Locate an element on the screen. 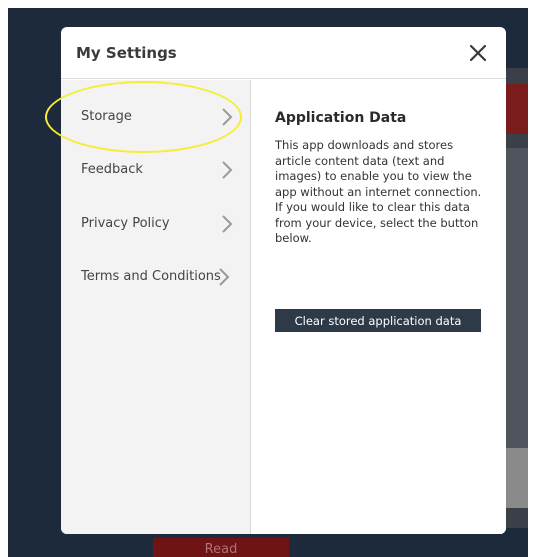 This screenshot has width=536, height=557. sidebar-item-terms-and-conditions: Terms and Conditions is located at coordinates (156, 277).